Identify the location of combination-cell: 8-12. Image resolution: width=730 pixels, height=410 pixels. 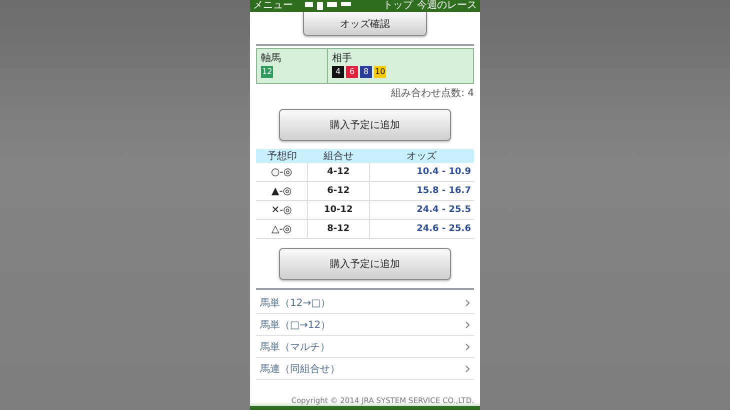
(339, 229).